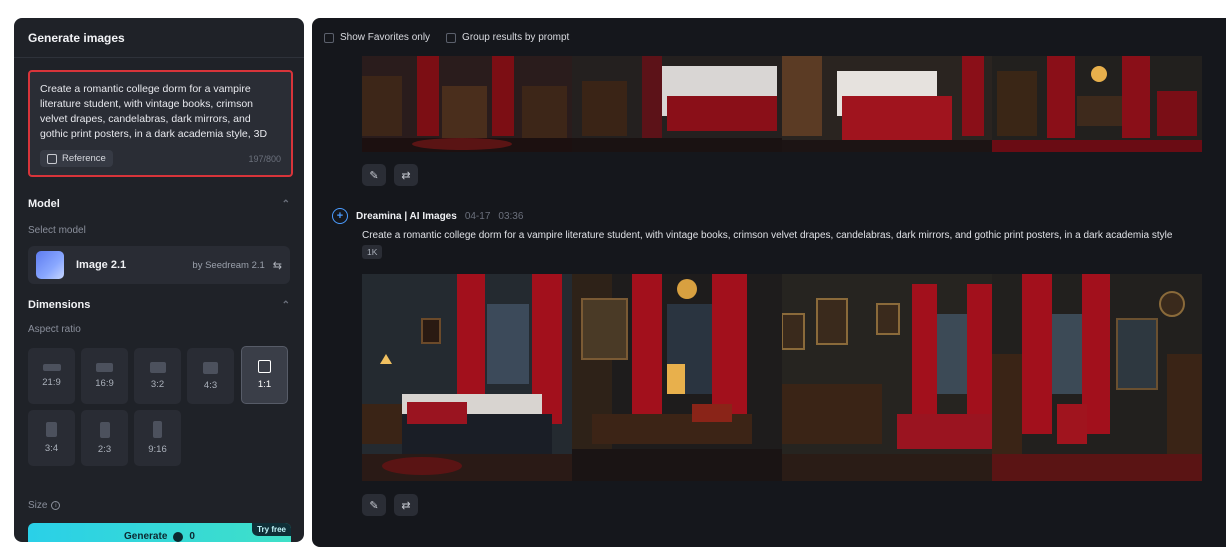 The image size is (1226, 547). What do you see at coordinates (104, 376) in the screenshot?
I see `ratio-16-9: 16:9` at bounding box center [104, 376].